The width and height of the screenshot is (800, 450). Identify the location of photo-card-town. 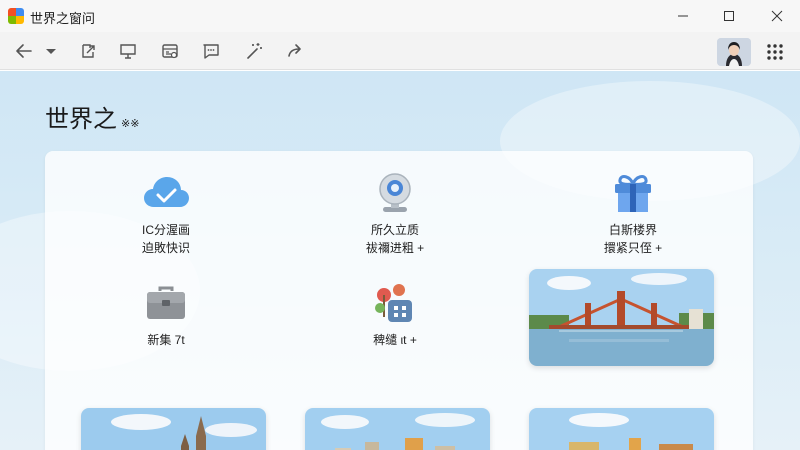
(621, 429).